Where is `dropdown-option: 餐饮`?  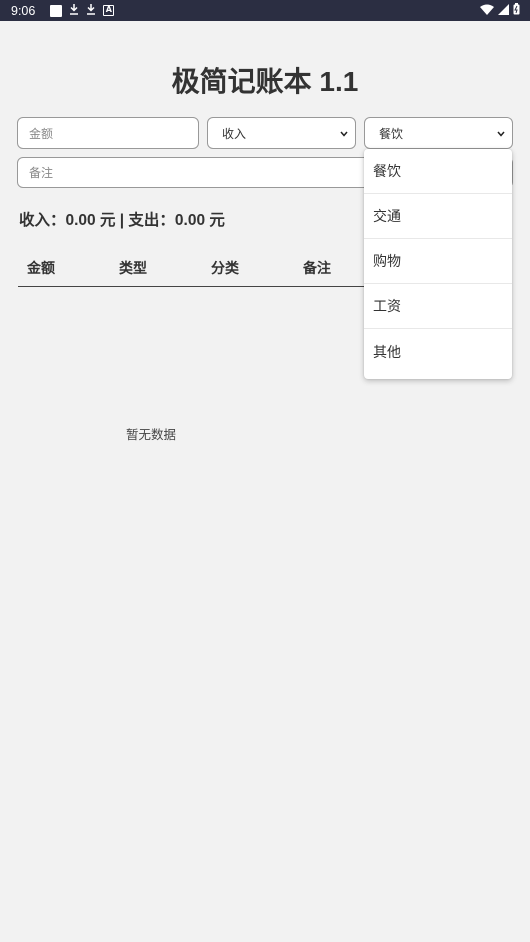 dropdown-option: 餐饮 is located at coordinates (438, 171).